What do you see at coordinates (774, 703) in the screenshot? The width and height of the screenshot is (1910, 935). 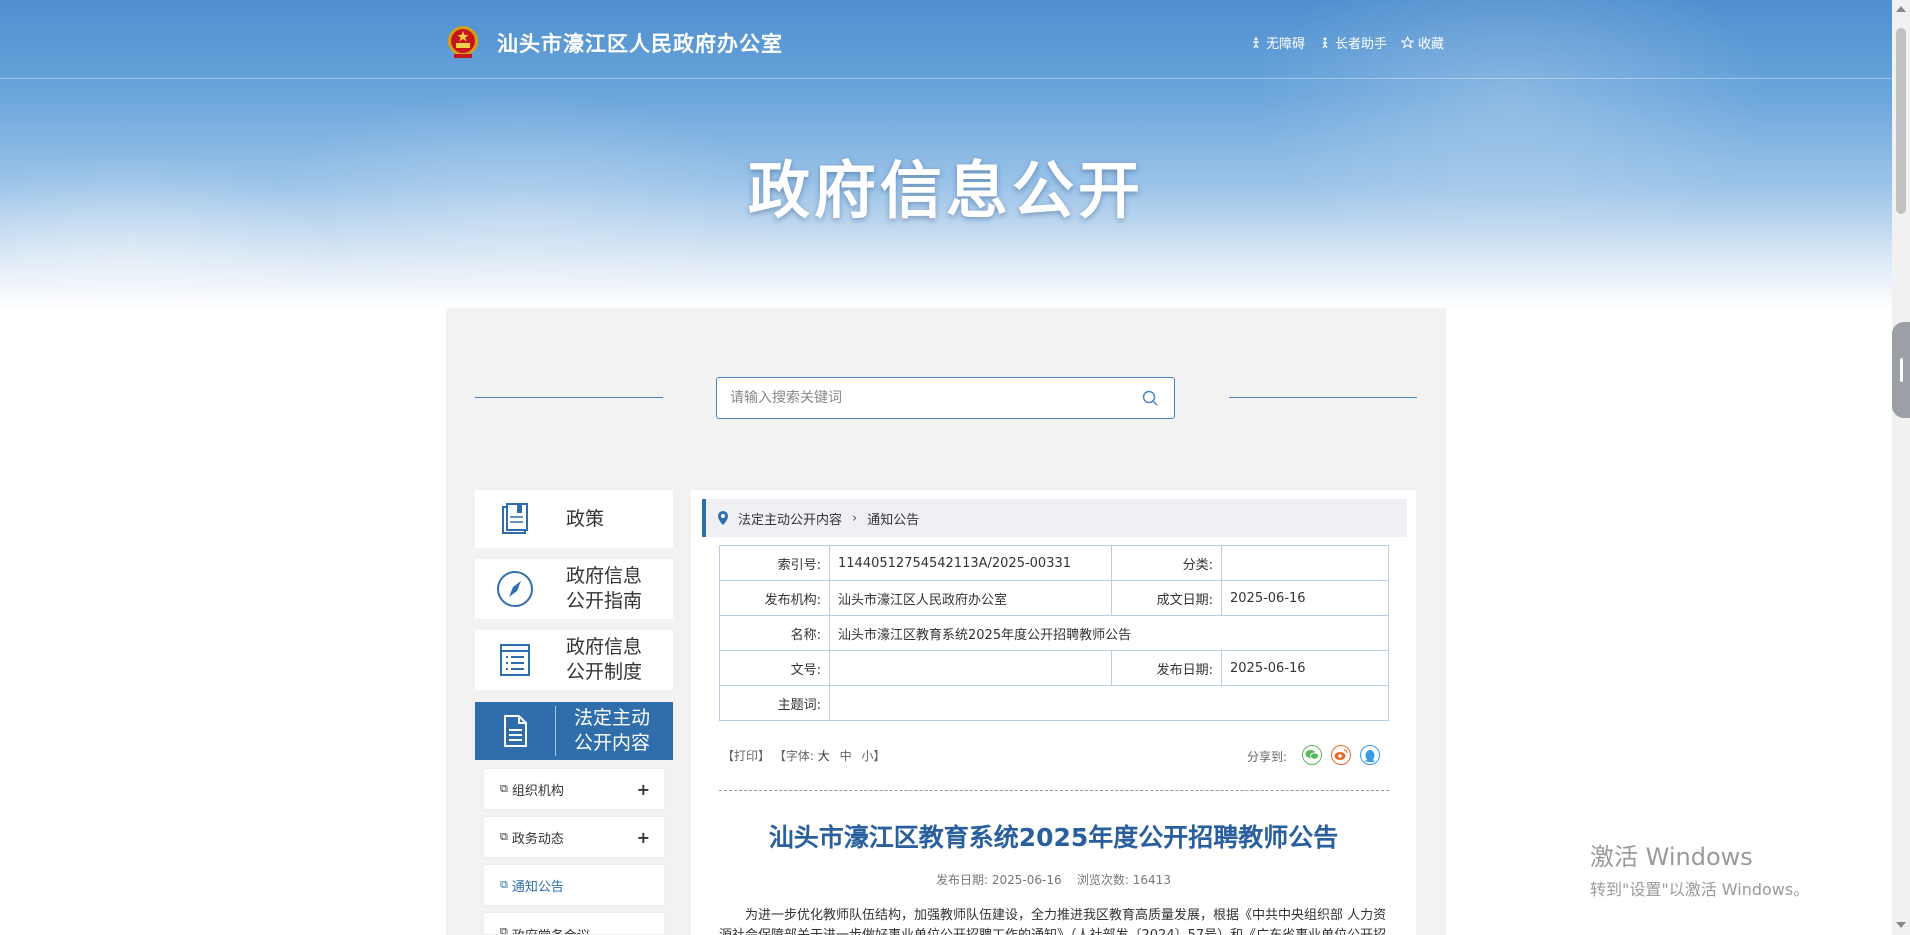 I see `meta-label: 主题词:` at bounding box center [774, 703].